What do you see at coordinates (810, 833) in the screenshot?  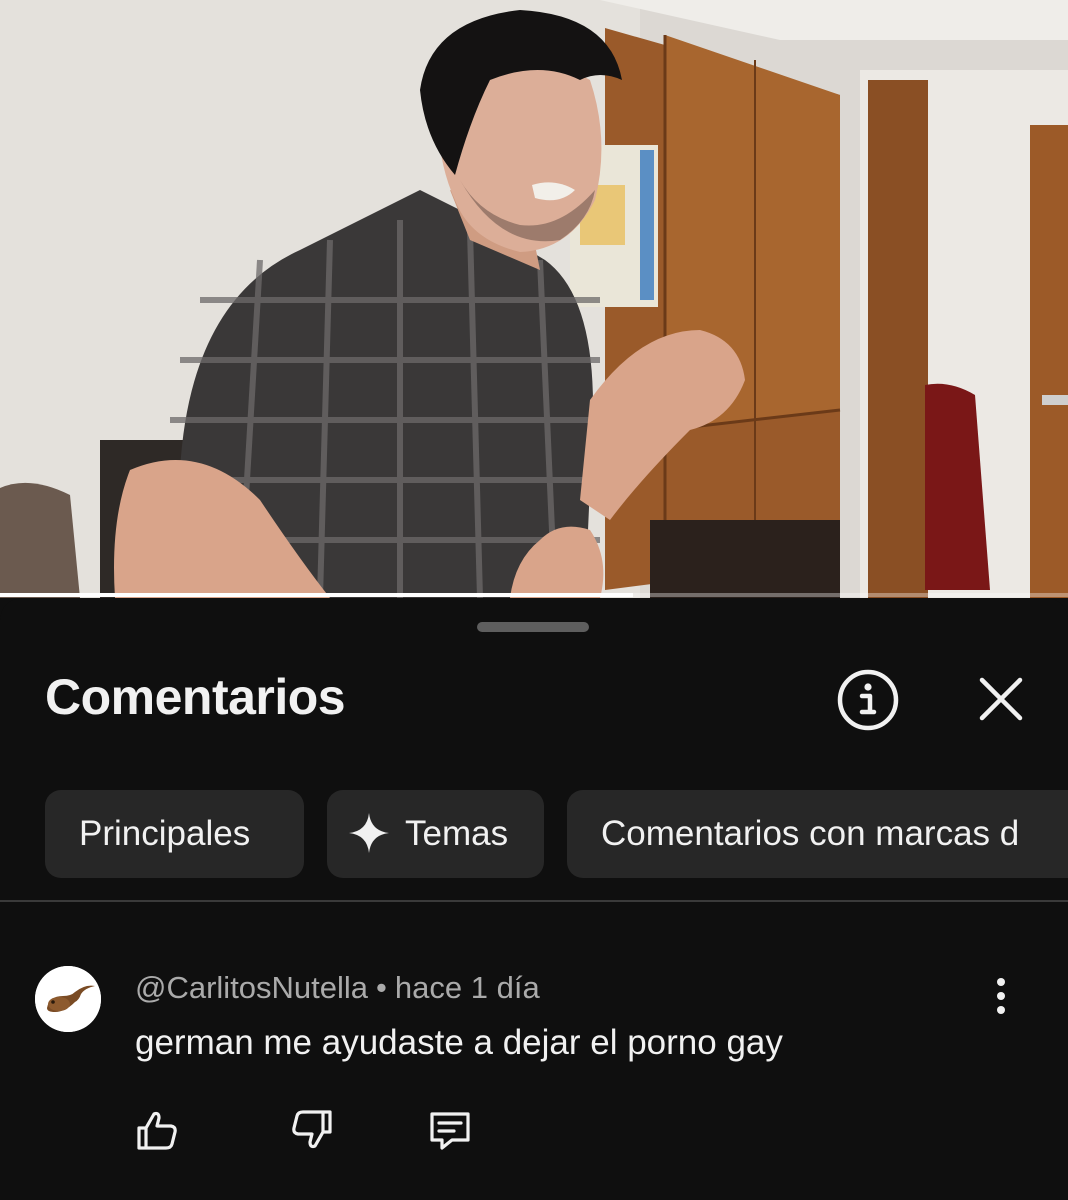 I see `chip-label: Comentarios con marcas d` at bounding box center [810, 833].